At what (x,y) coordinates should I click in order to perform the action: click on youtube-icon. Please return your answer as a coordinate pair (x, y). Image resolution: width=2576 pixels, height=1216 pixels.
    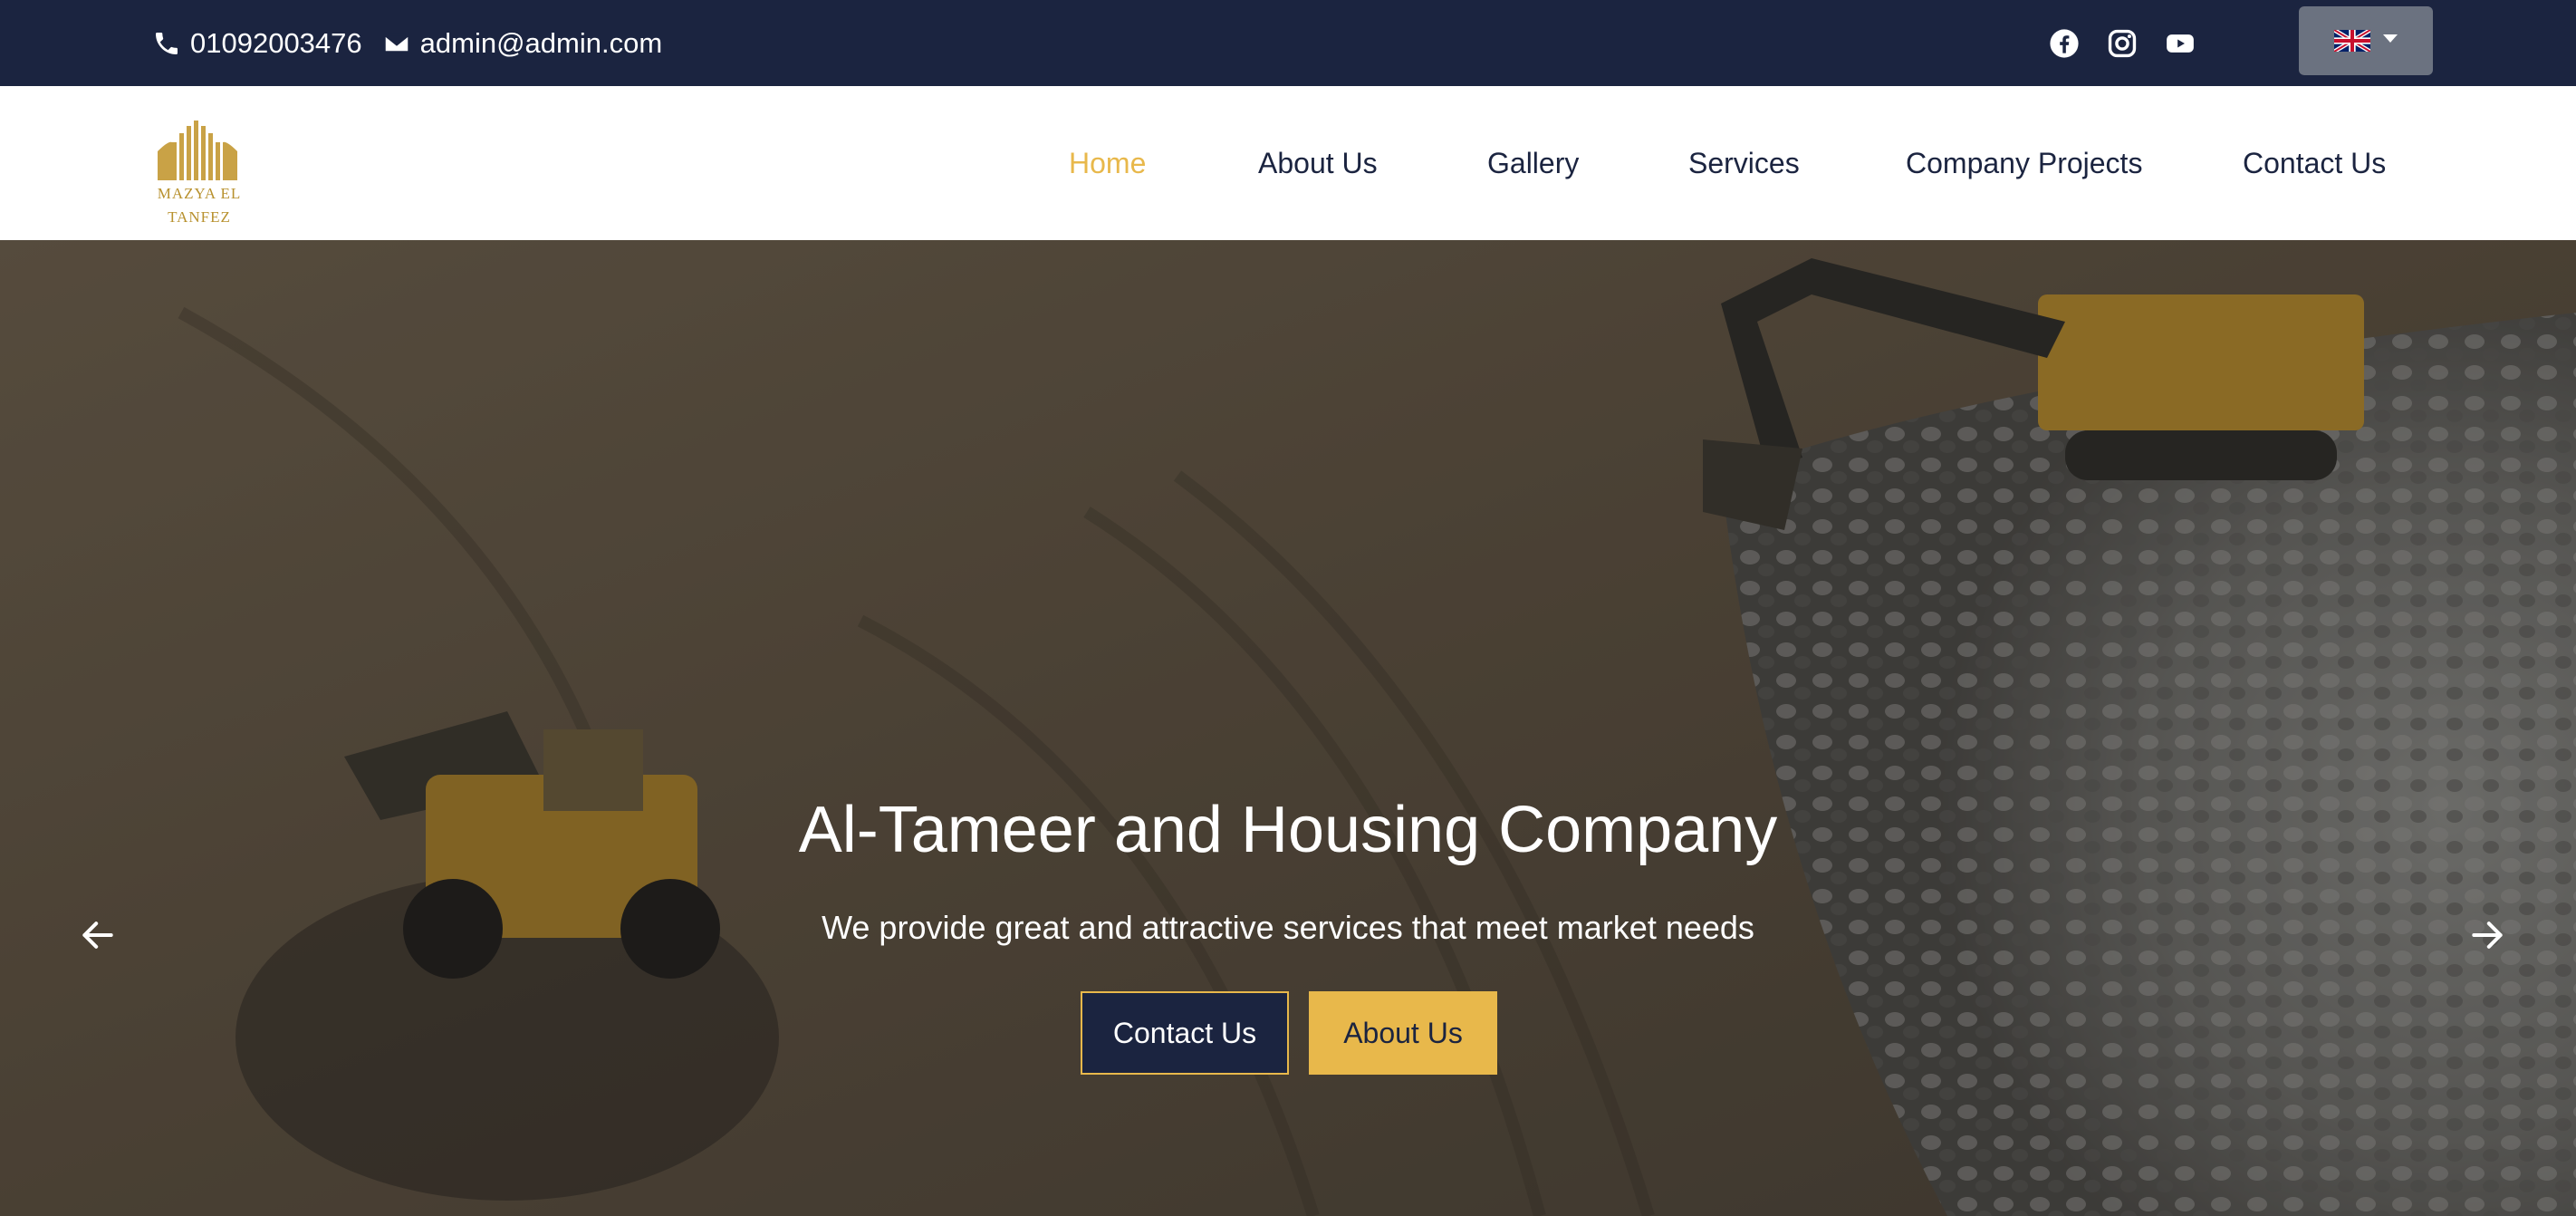
    Looking at the image, I should click on (2180, 44).